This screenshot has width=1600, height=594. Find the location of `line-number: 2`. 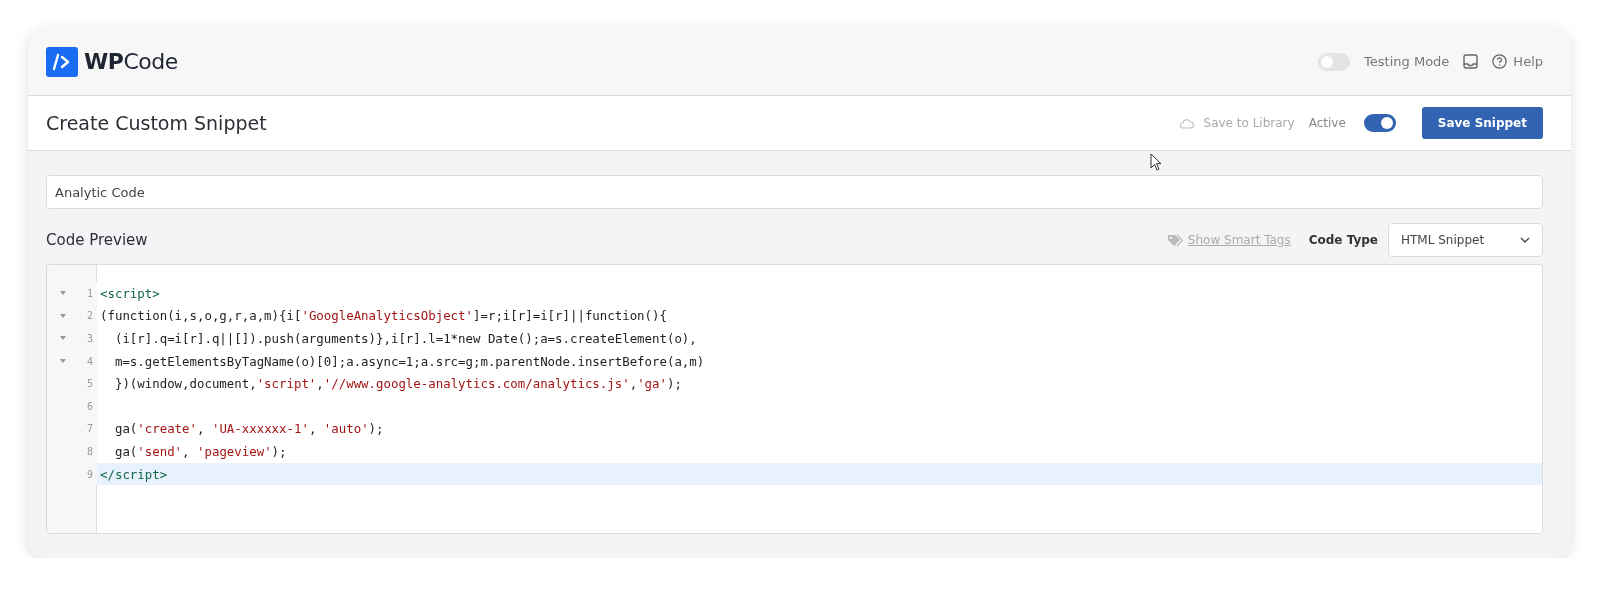

line-number: 2 is located at coordinates (89, 316).